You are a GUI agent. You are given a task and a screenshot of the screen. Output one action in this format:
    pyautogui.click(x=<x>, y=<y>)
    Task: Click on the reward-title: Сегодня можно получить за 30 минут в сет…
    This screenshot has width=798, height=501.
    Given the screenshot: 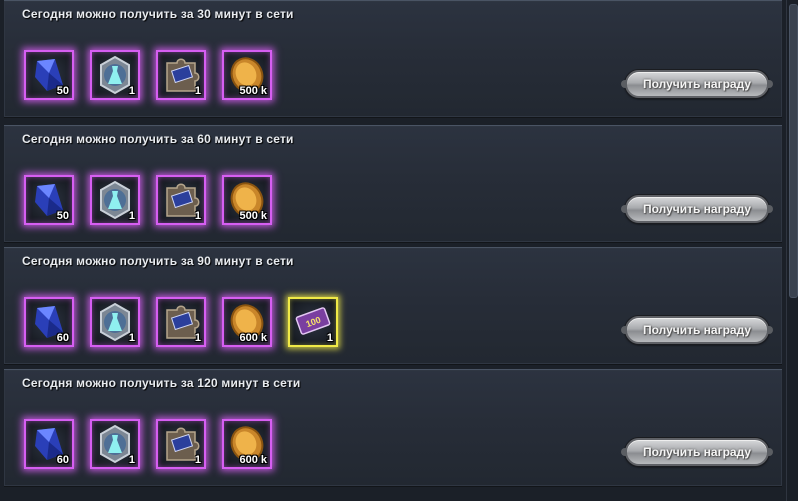 What is the action you would take?
    pyautogui.click(x=158, y=14)
    